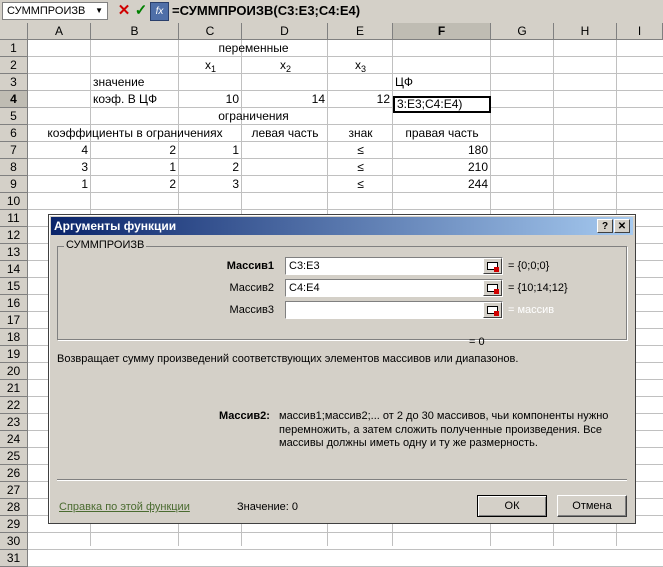  I want to click on row-header-6: 6, so click(14, 133).